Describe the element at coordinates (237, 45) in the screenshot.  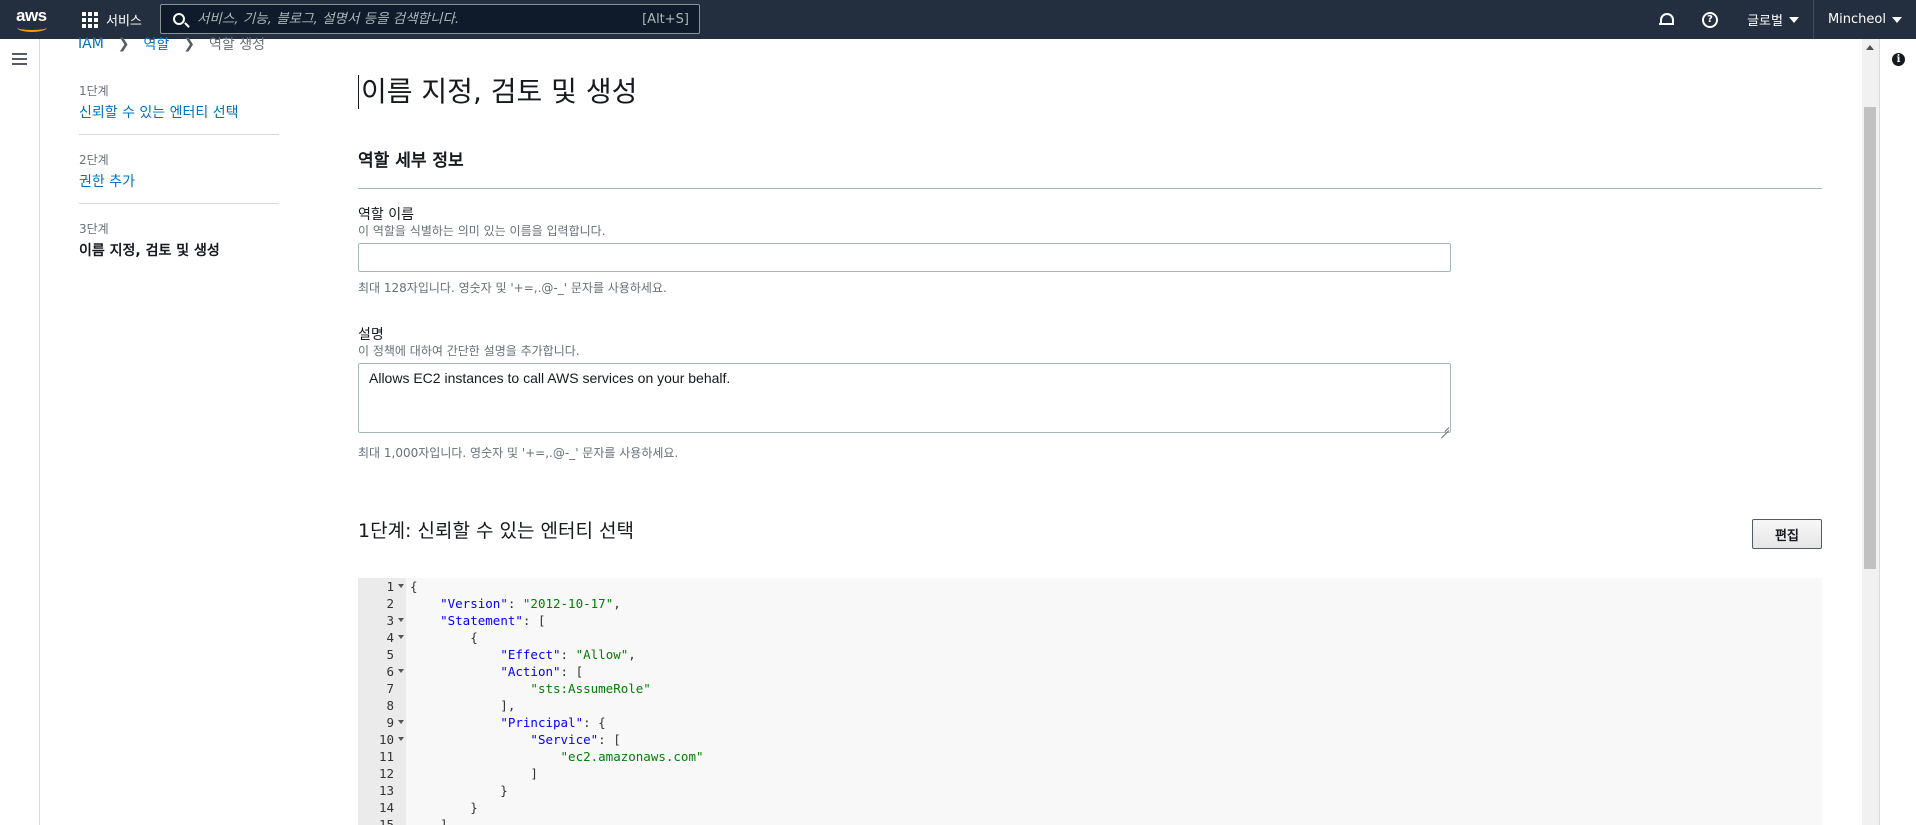
I see `breadcrumb-current: 역할 생성` at that location.